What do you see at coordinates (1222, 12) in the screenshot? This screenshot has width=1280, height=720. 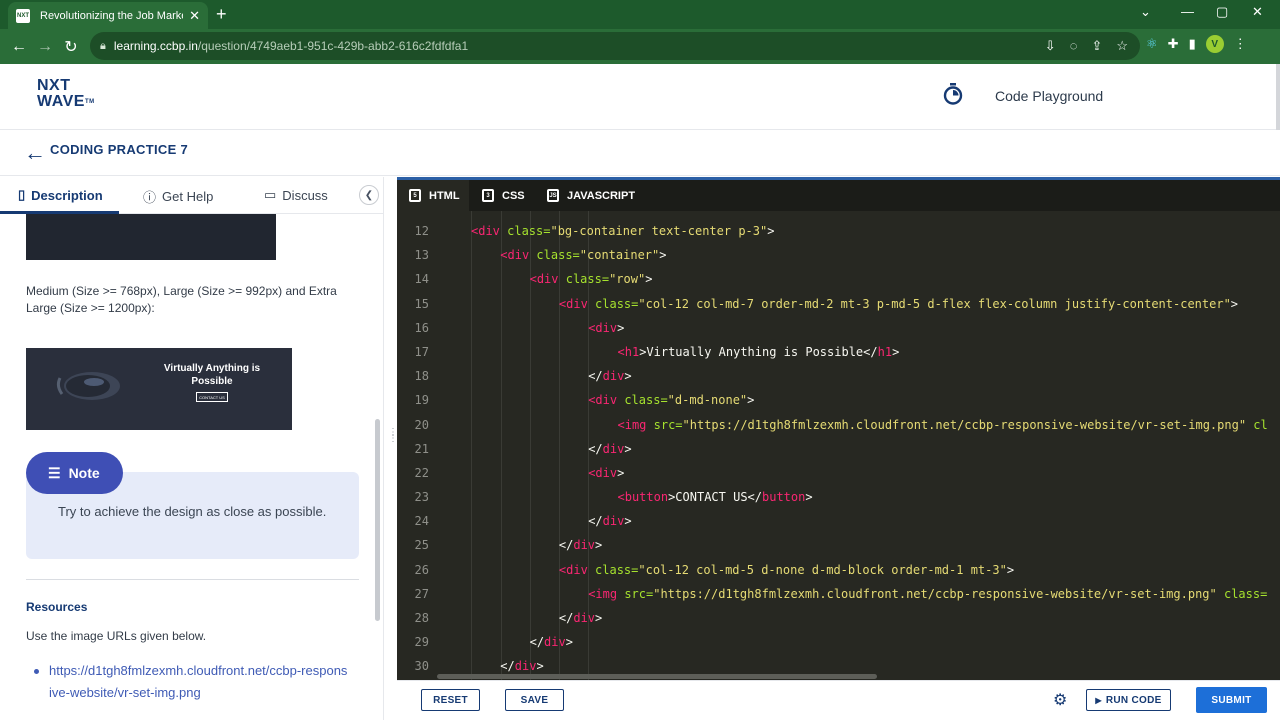 I see `maximize-icon: ▢` at bounding box center [1222, 12].